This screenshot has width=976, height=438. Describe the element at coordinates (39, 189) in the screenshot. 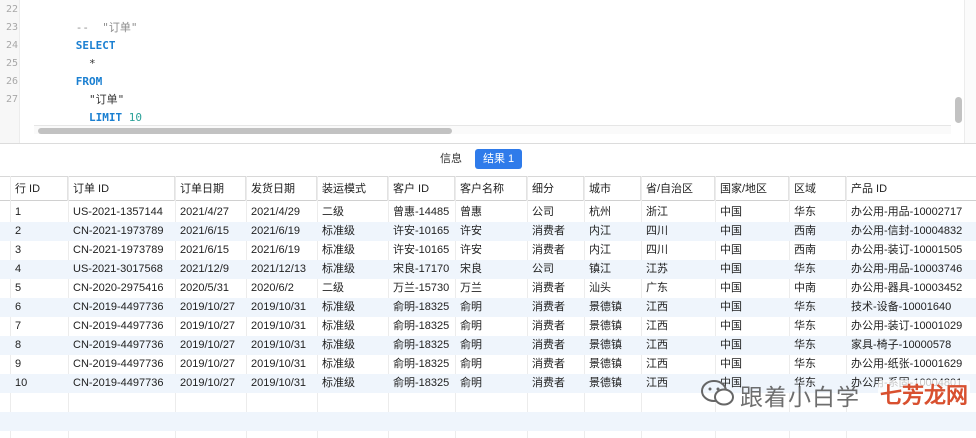

I see `column-header-row-id: 行 ID` at that location.